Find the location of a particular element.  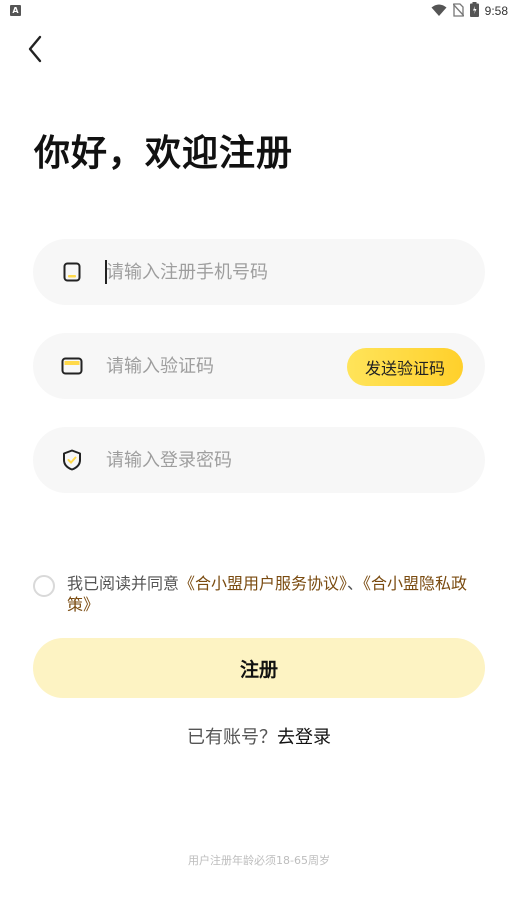

shield-icon is located at coordinates (72, 460).